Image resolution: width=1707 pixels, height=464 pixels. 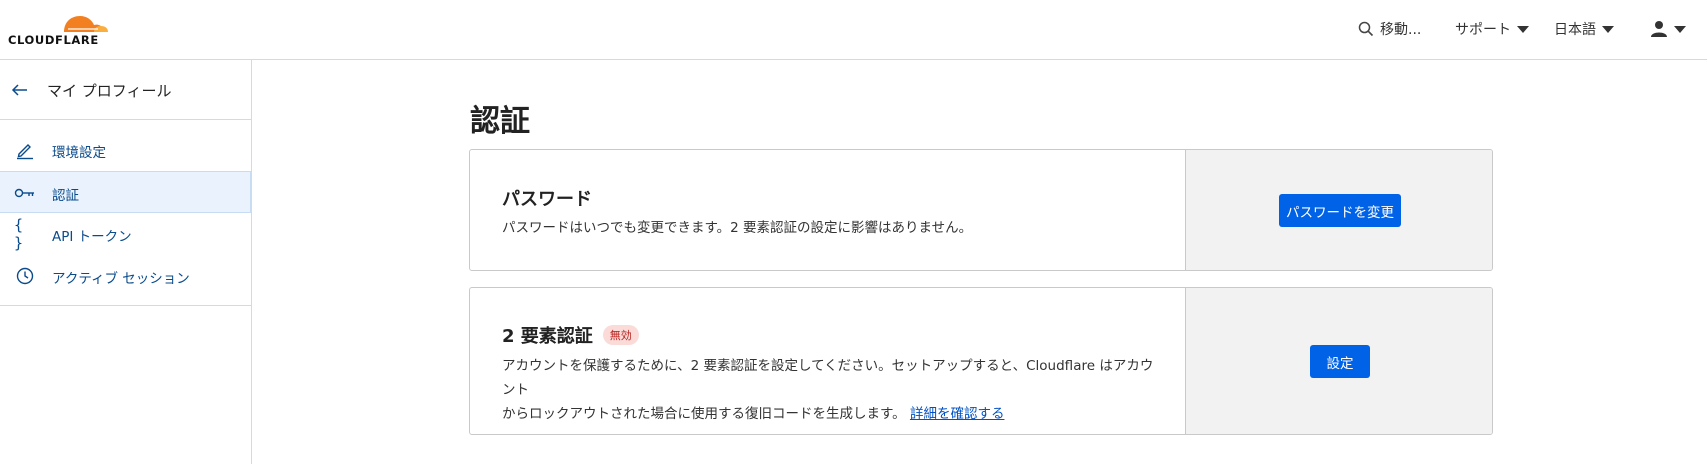 What do you see at coordinates (65, 196) in the screenshot?
I see `sidebar-item-label: 認証` at bounding box center [65, 196].